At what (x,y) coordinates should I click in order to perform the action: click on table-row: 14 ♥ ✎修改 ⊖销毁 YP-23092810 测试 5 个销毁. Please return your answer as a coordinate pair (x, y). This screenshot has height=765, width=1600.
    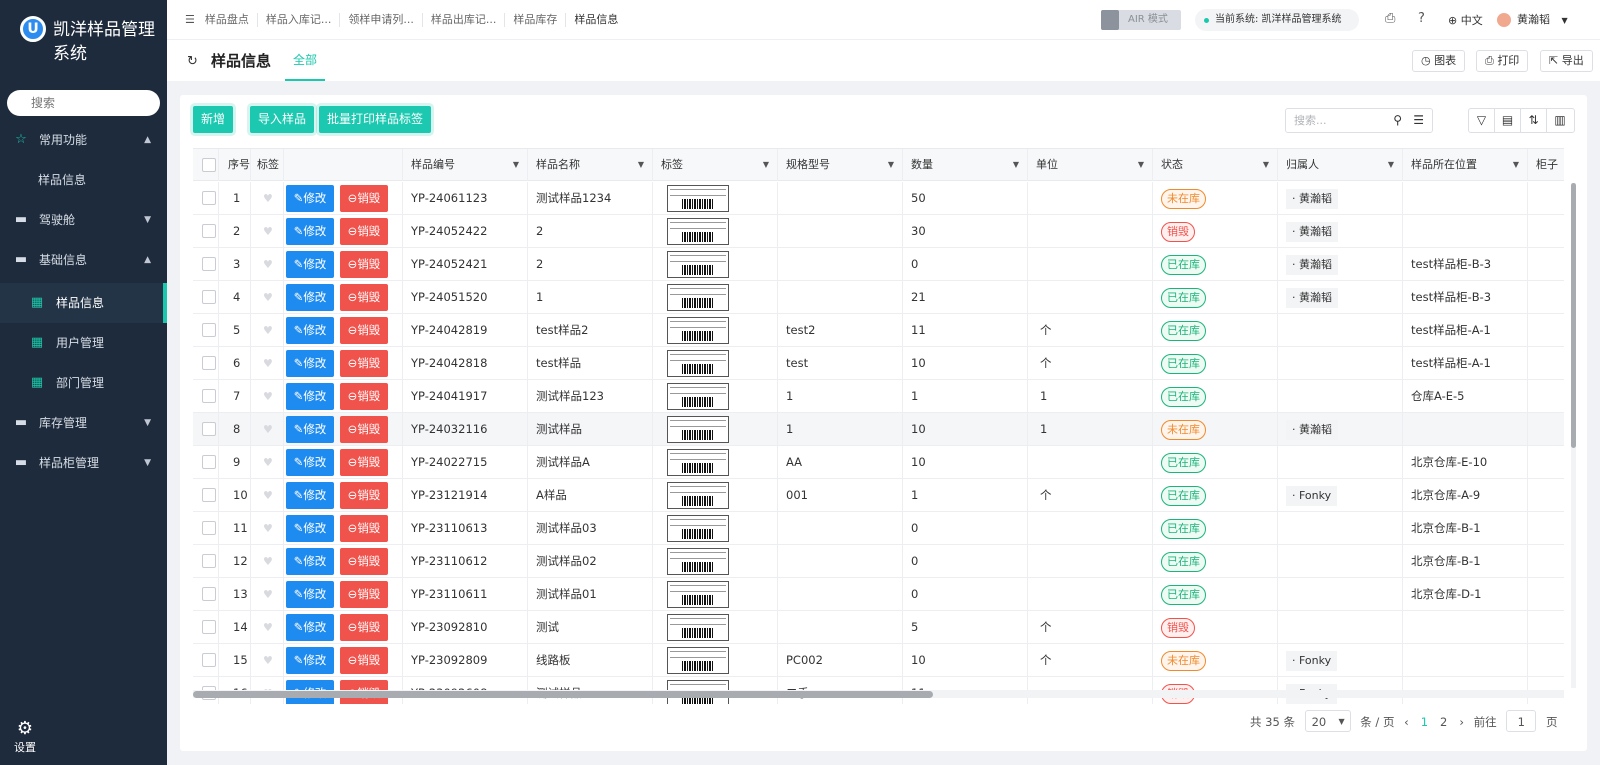
    Looking at the image, I should click on (878, 627).